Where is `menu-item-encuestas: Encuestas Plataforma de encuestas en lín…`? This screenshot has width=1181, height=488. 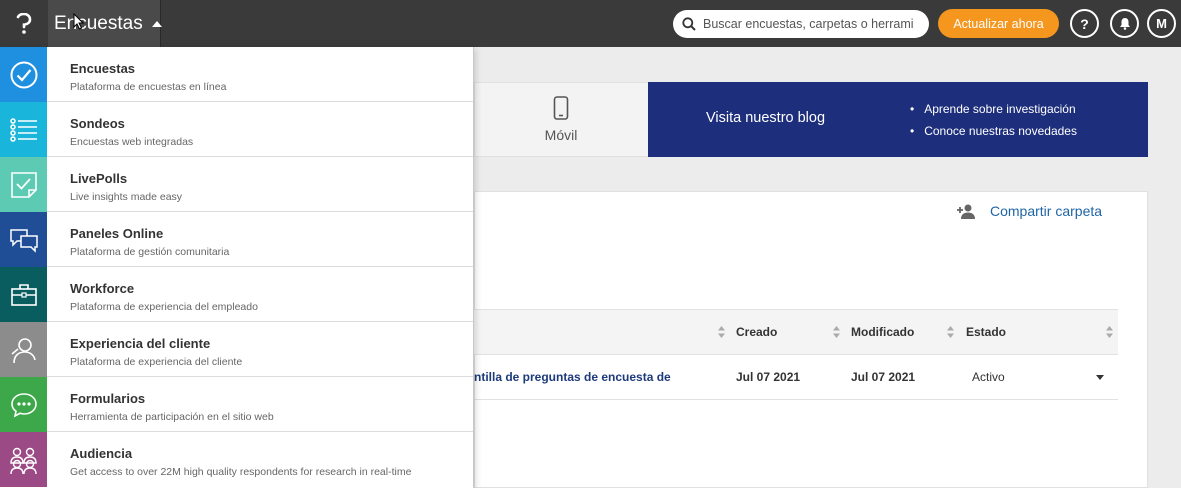 menu-item-encuestas: Encuestas Plataforma de encuestas en lín… is located at coordinates (236, 74).